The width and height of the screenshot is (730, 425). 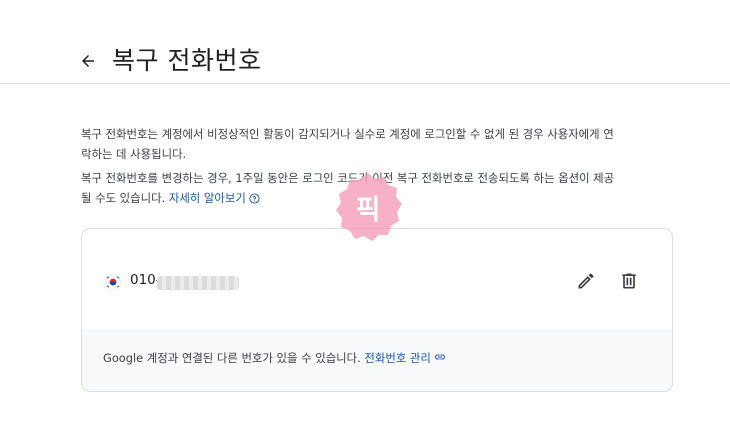 What do you see at coordinates (113, 282) in the screenshot?
I see `korea-flag-icon` at bounding box center [113, 282].